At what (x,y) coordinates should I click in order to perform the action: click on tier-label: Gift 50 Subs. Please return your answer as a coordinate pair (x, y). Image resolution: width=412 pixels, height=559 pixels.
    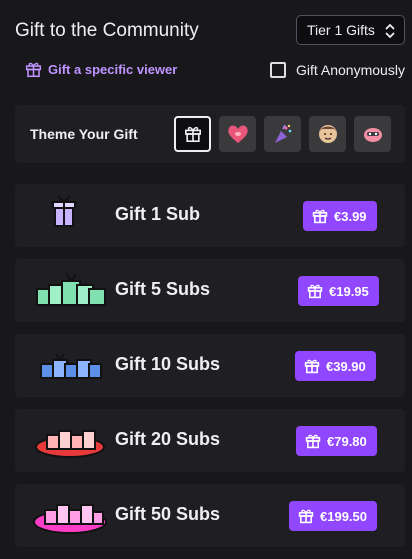
    Looking at the image, I should click on (168, 514).